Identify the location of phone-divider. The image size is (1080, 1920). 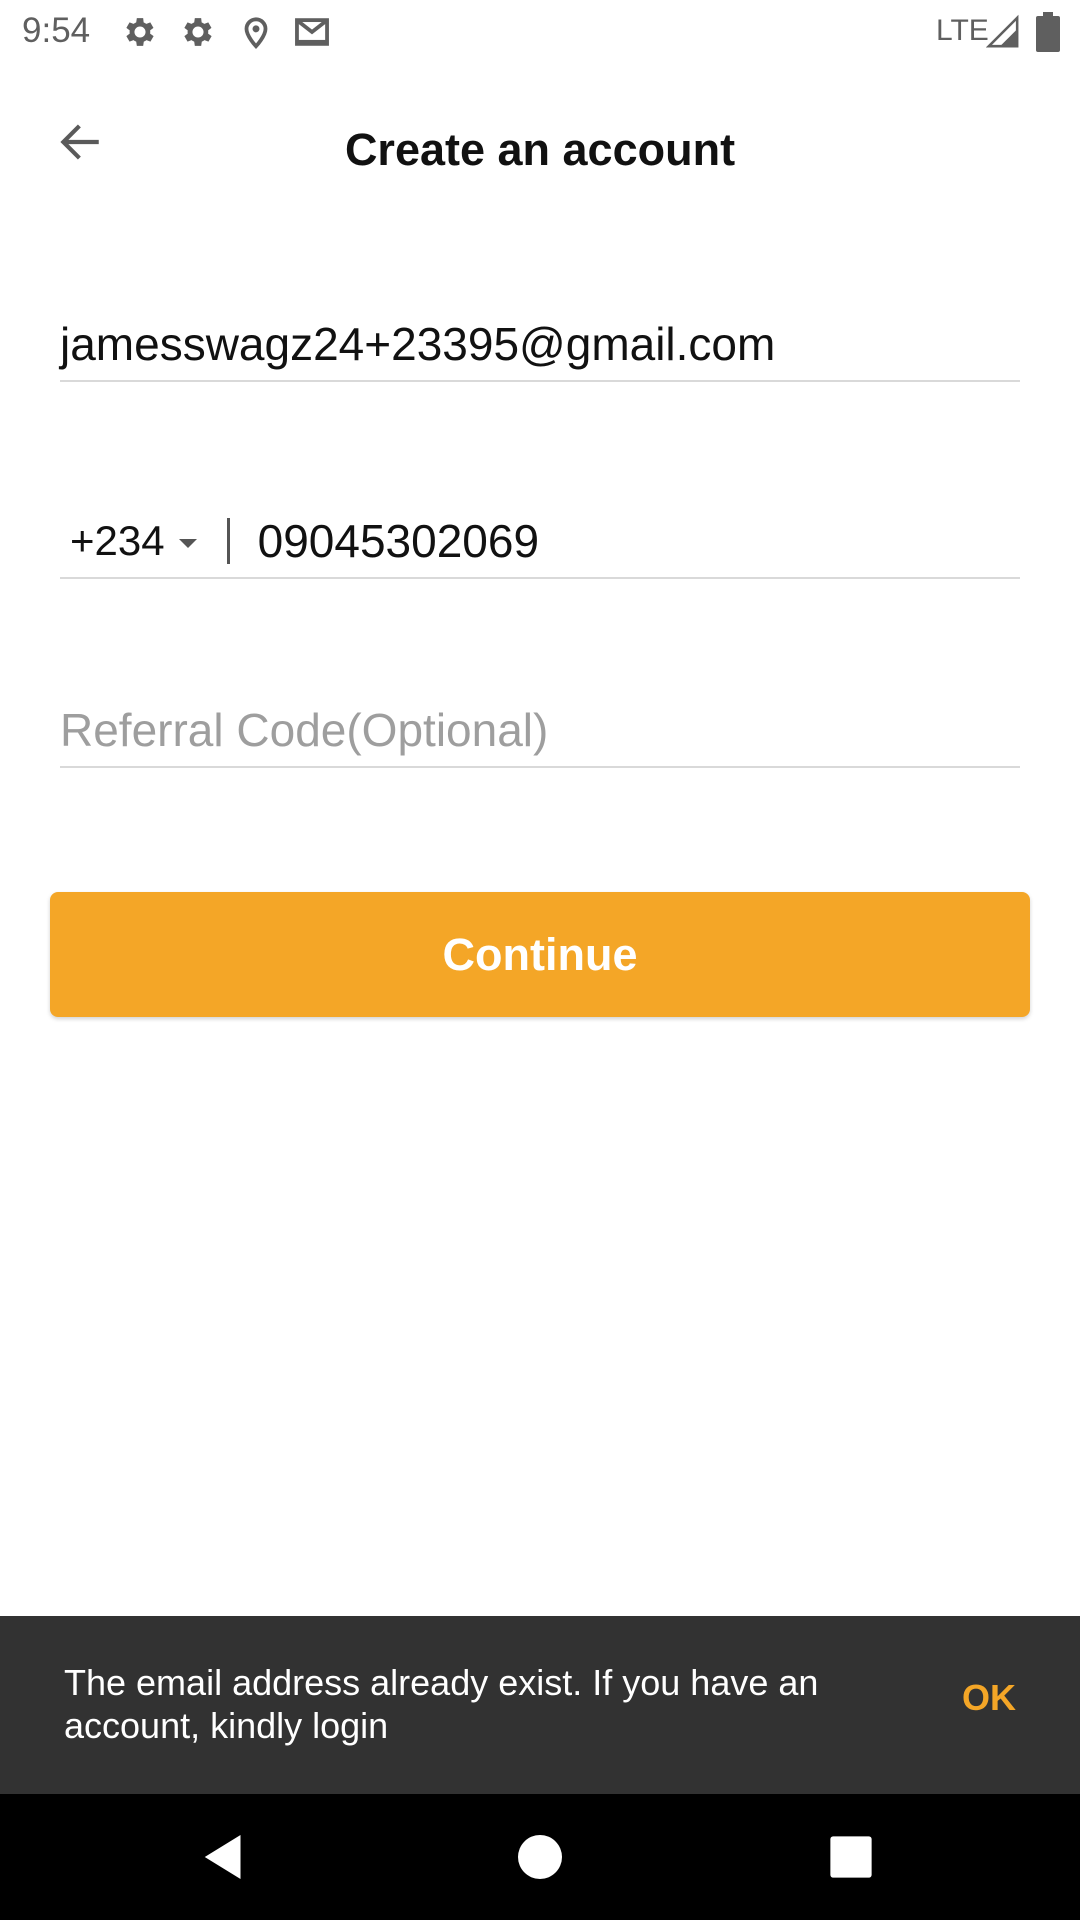
(228, 541).